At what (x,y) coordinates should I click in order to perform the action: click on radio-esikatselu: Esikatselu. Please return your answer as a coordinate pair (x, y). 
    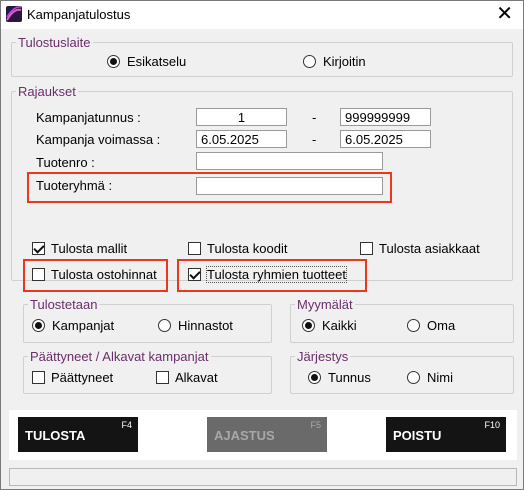
    Looking at the image, I should click on (146, 61).